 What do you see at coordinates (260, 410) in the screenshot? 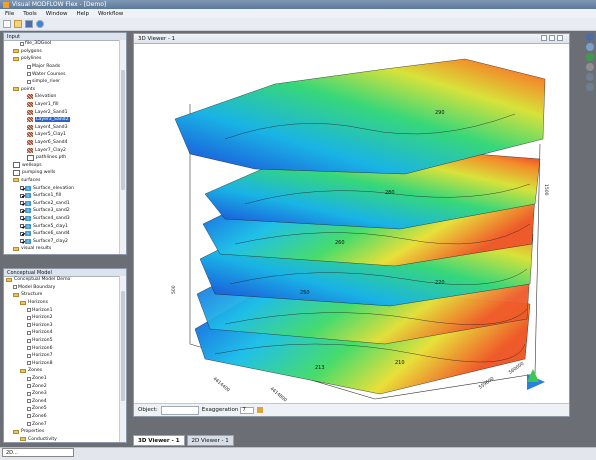
I see `apply-icon` at bounding box center [260, 410].